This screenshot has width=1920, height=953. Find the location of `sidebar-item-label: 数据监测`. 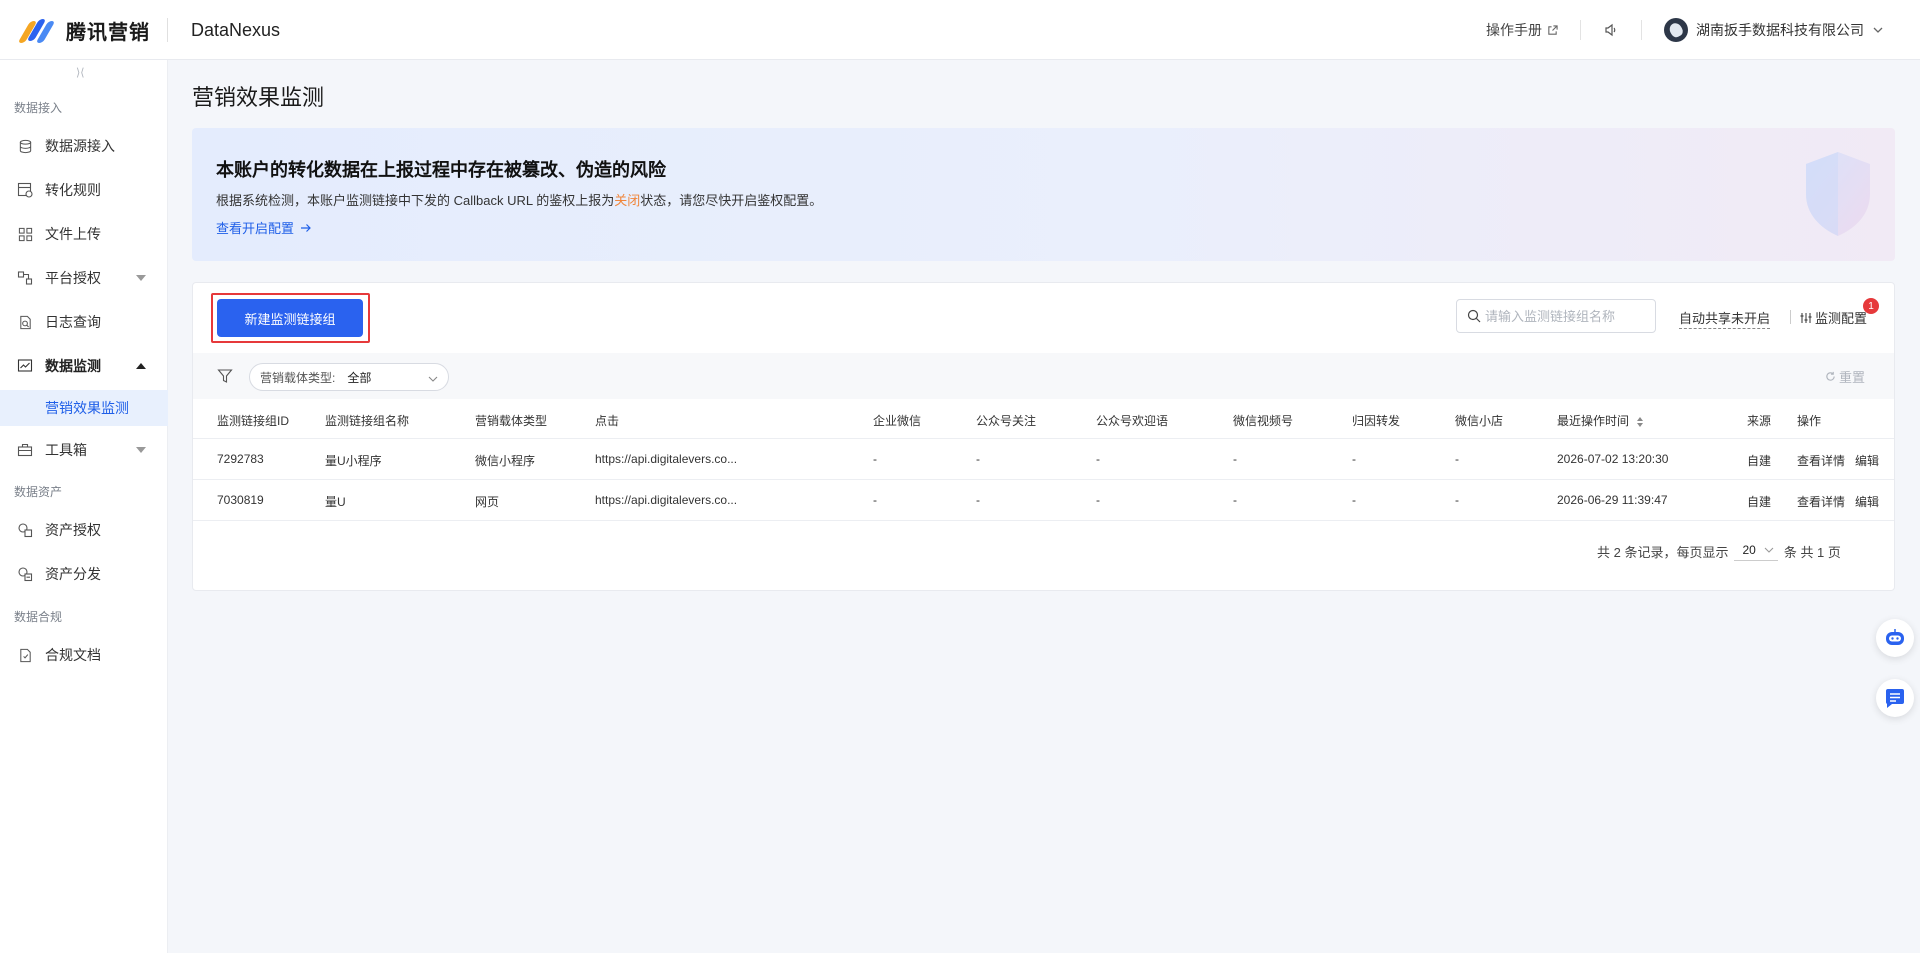

sidebar-item-label: 数据监测 is located at coordinates (73, 366).